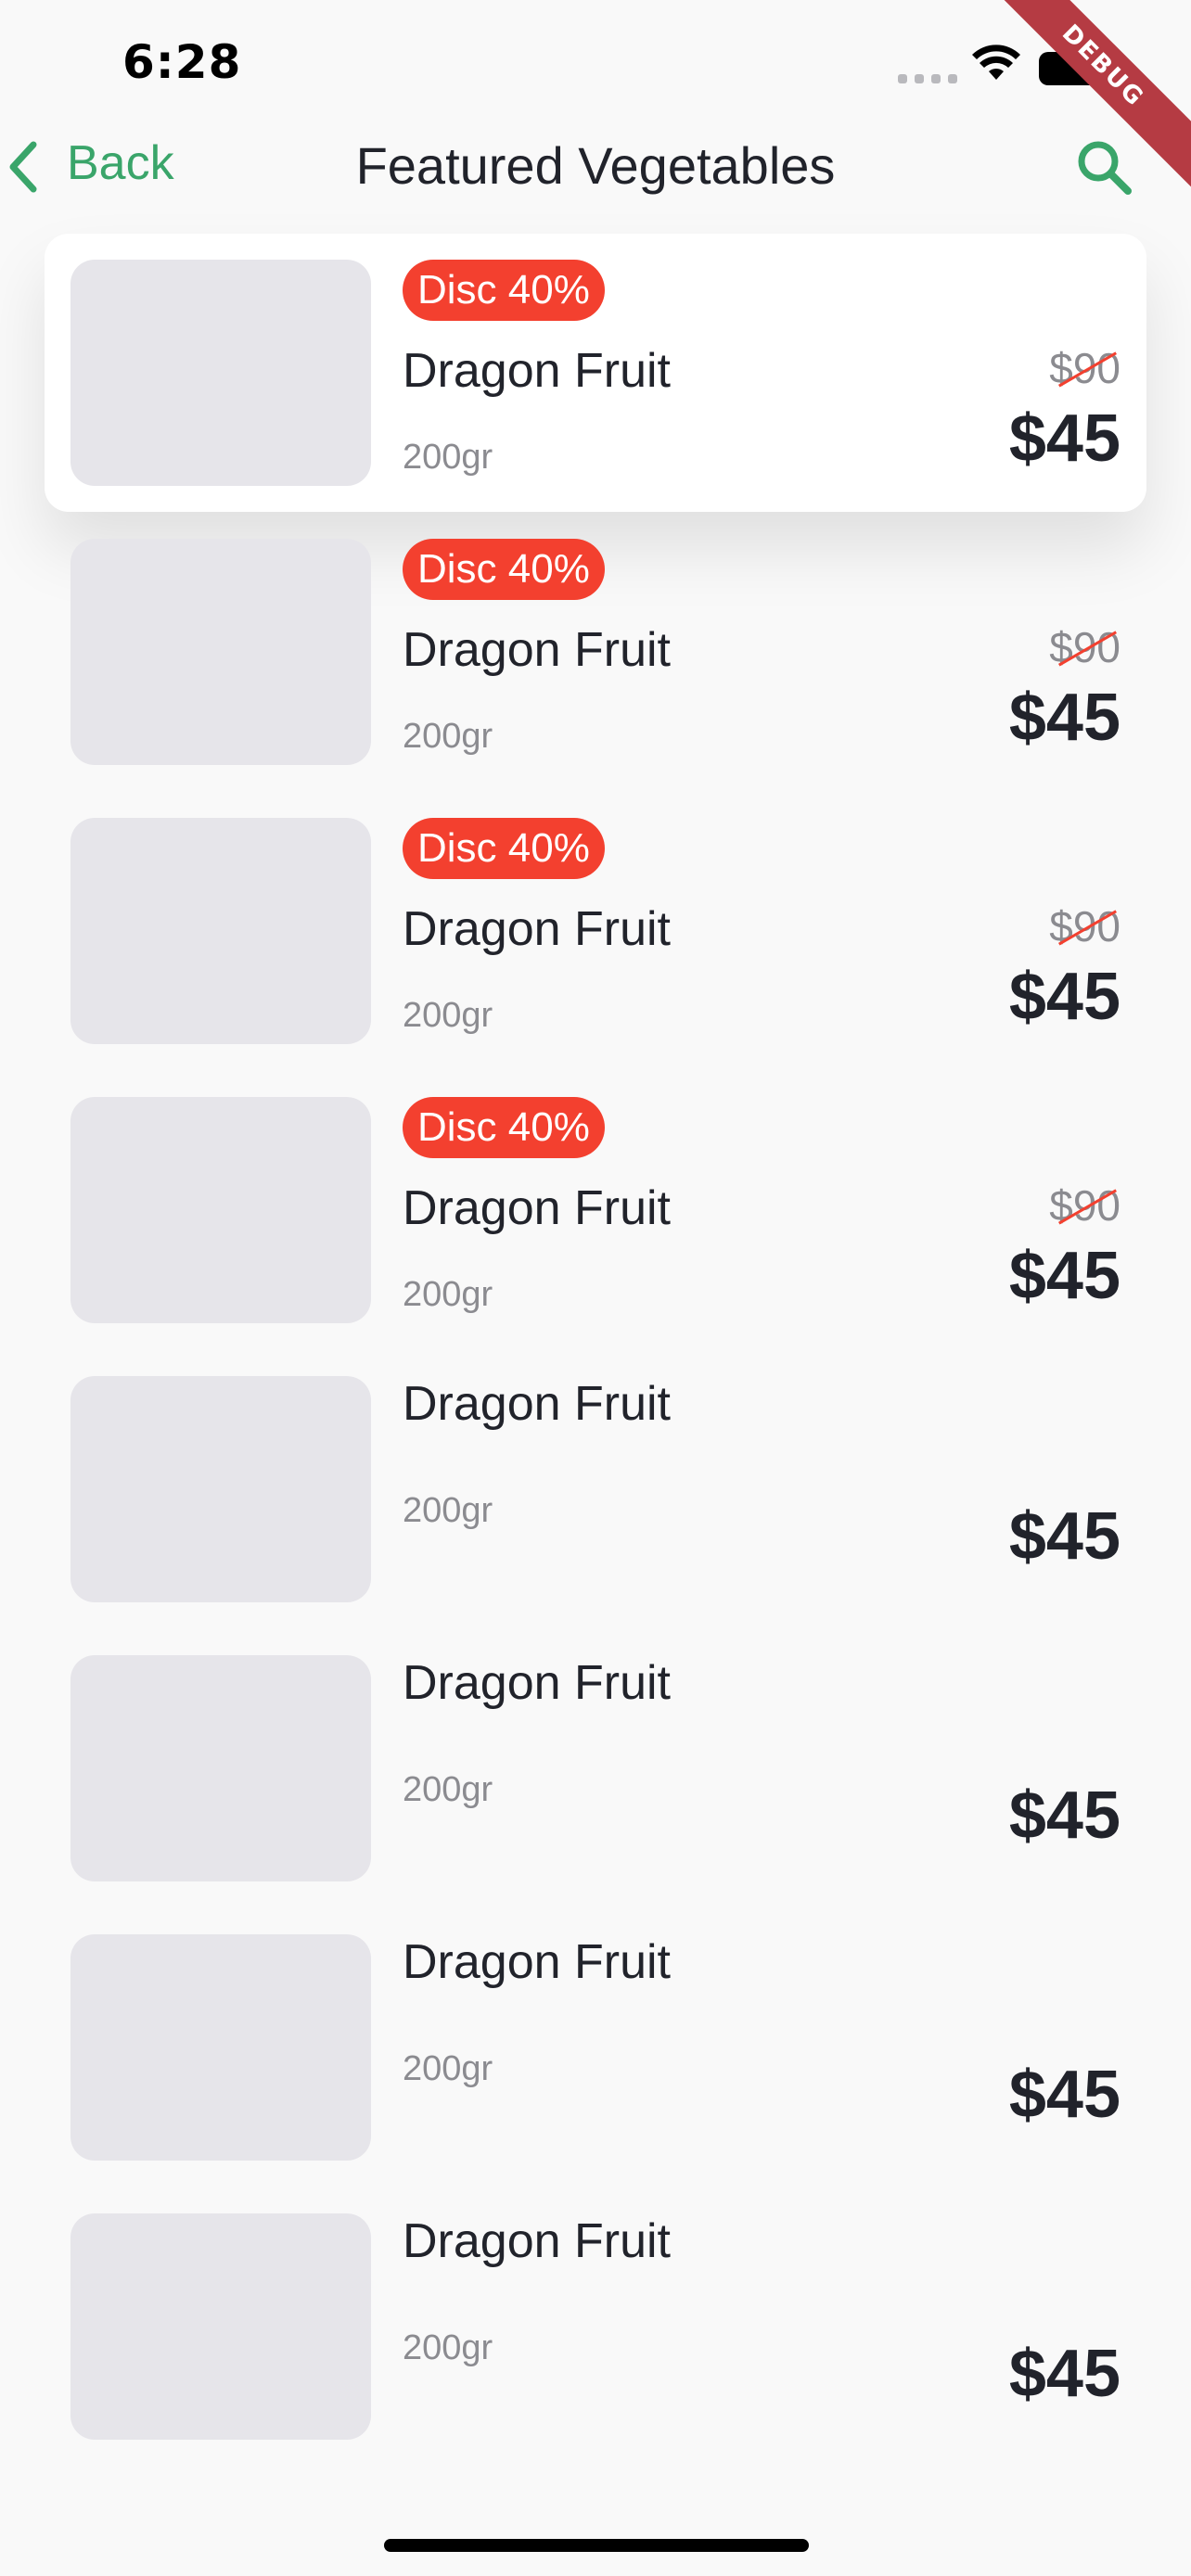 Image resolution: width=1191 pixels, height=2576 pixels. What do you see at coordinates (182, 62) in the screenshot?
I see `status-time: 6:28` at bounding box center [182, 62].